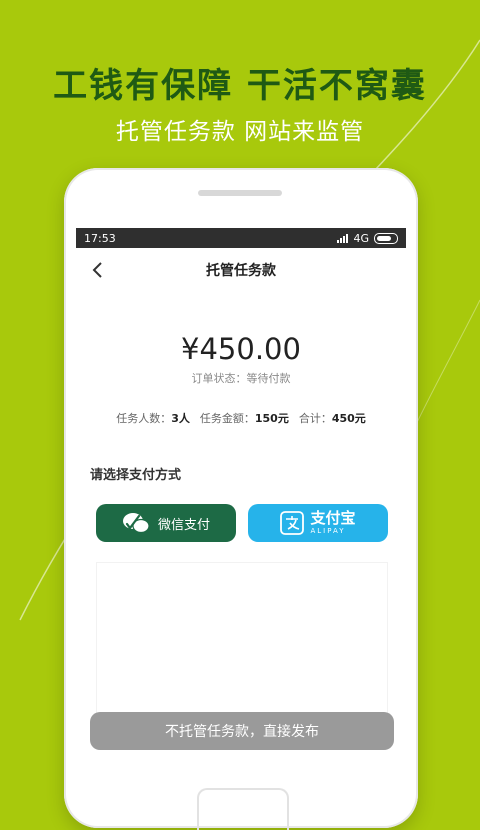 The width and height of the screenshot is (480, 830). I want to click on page-title: 托管任务款, so click(241, 271).